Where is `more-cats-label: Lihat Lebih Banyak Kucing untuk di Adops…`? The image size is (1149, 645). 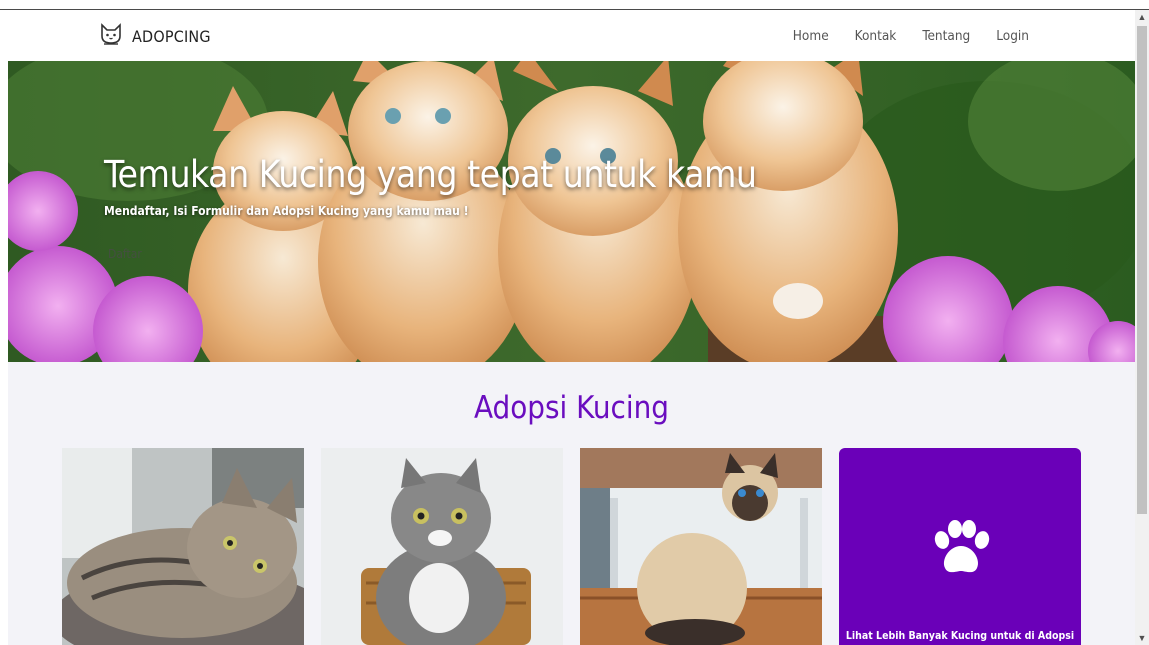
more-cats-label: Lihat Lebih Banyak Kucing untuk di Adops… is located at coordinates (960, 636).